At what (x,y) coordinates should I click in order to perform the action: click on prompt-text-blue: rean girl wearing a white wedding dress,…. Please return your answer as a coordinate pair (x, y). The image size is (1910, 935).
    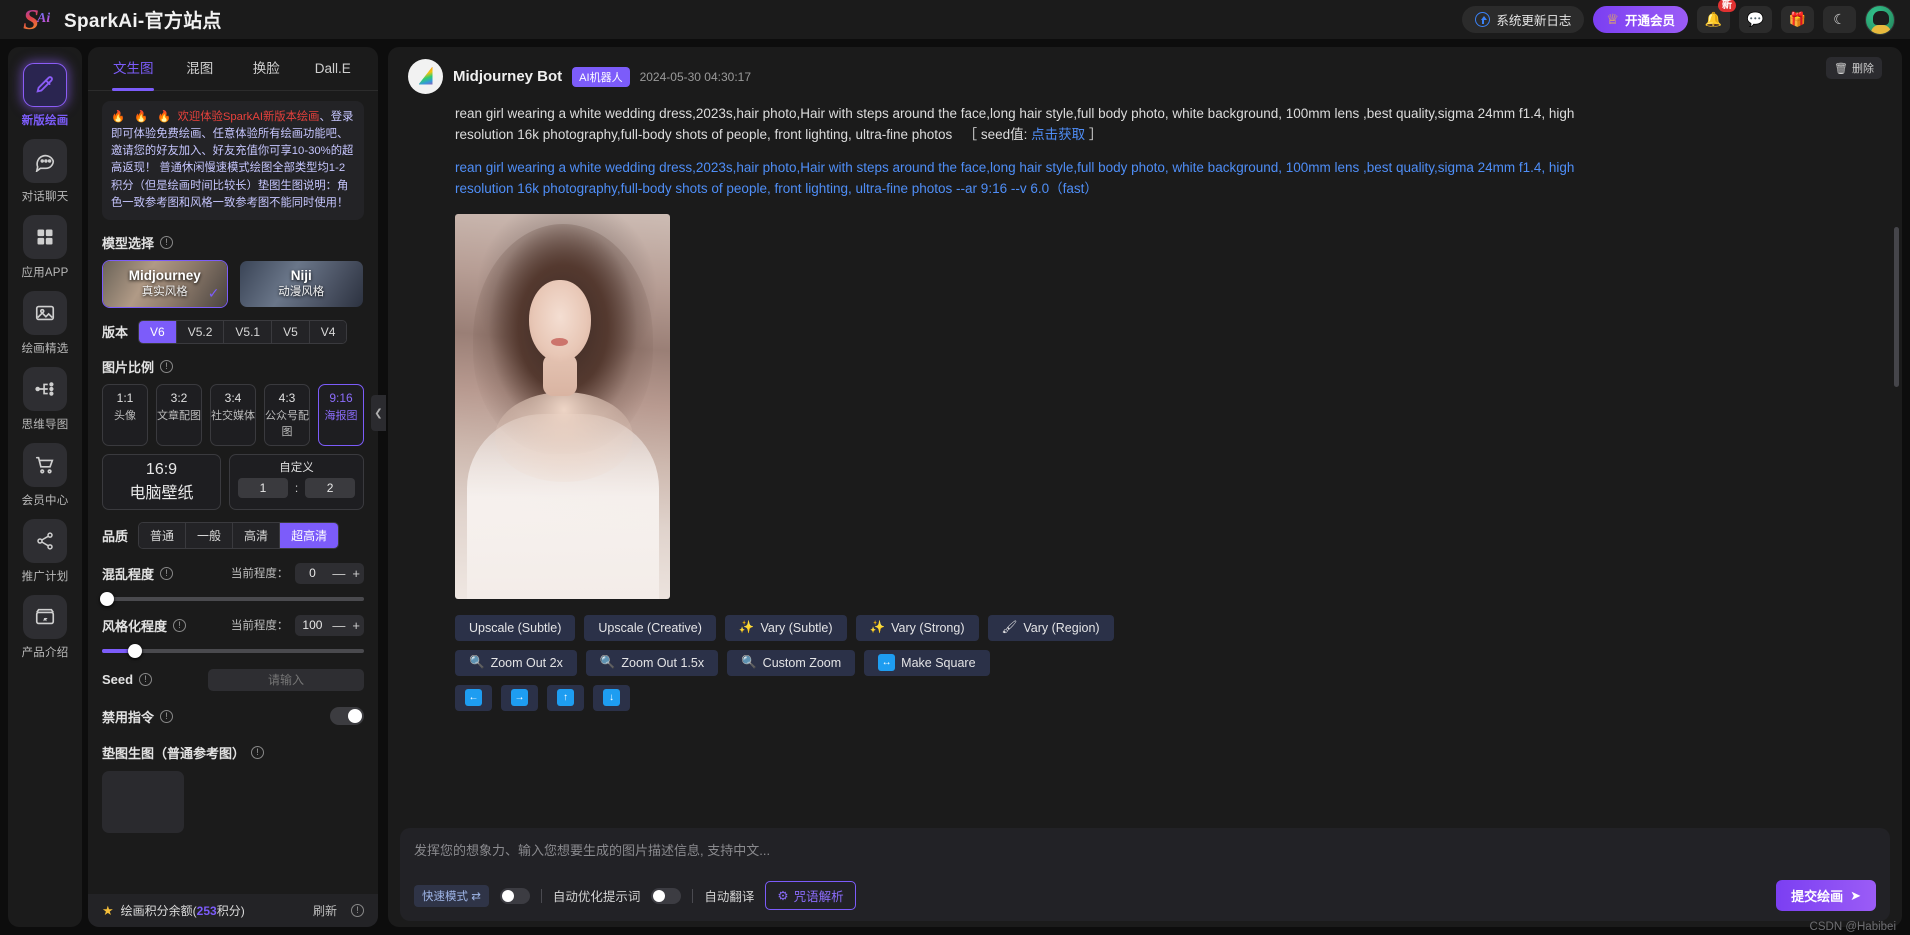
    Looking at the image, I should click on (1015, 179).